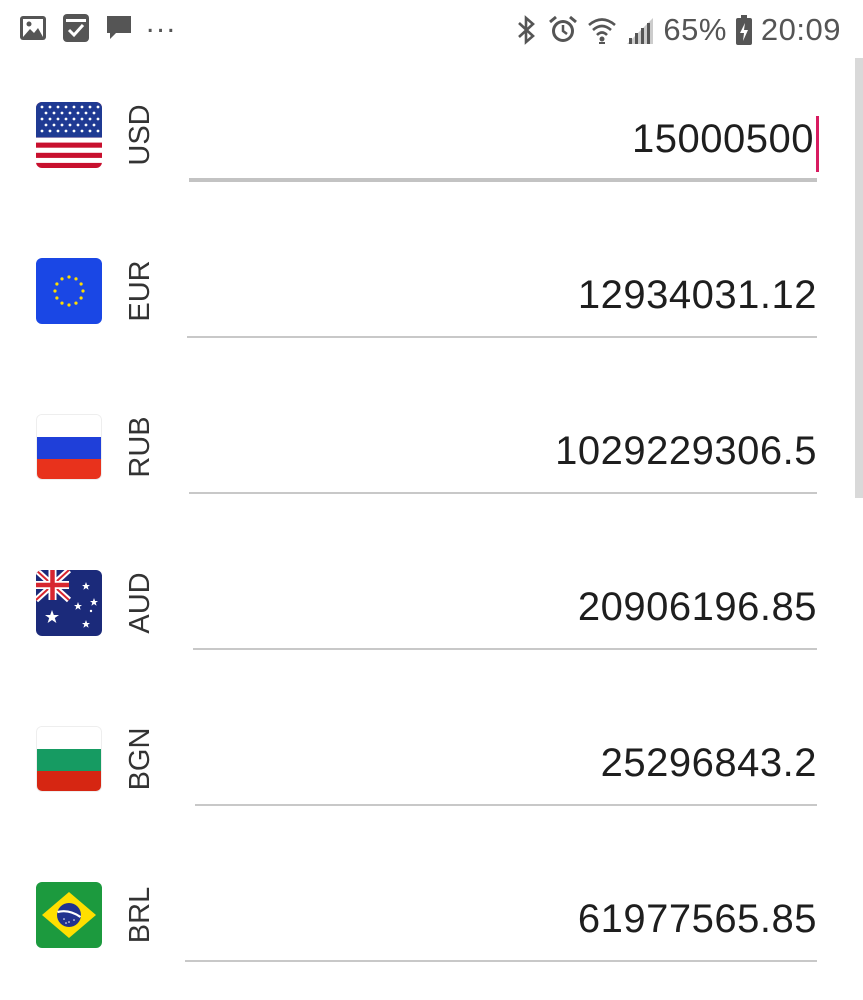  Describe the element at coordinates (697, 607) in the screenshot. I see `amount-input: 20906196.85` at that location.